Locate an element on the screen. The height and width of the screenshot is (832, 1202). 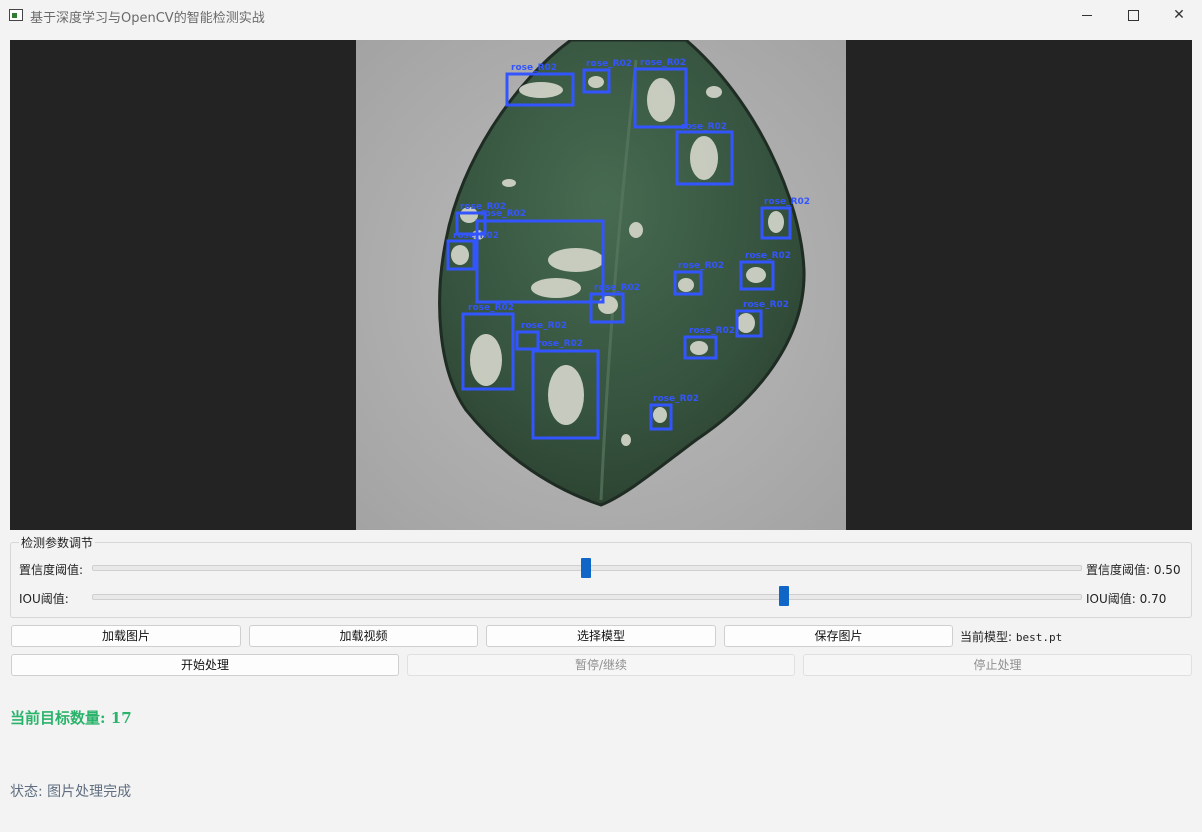
iou-label: IOU阈值: is located at coordinates (44, 599).